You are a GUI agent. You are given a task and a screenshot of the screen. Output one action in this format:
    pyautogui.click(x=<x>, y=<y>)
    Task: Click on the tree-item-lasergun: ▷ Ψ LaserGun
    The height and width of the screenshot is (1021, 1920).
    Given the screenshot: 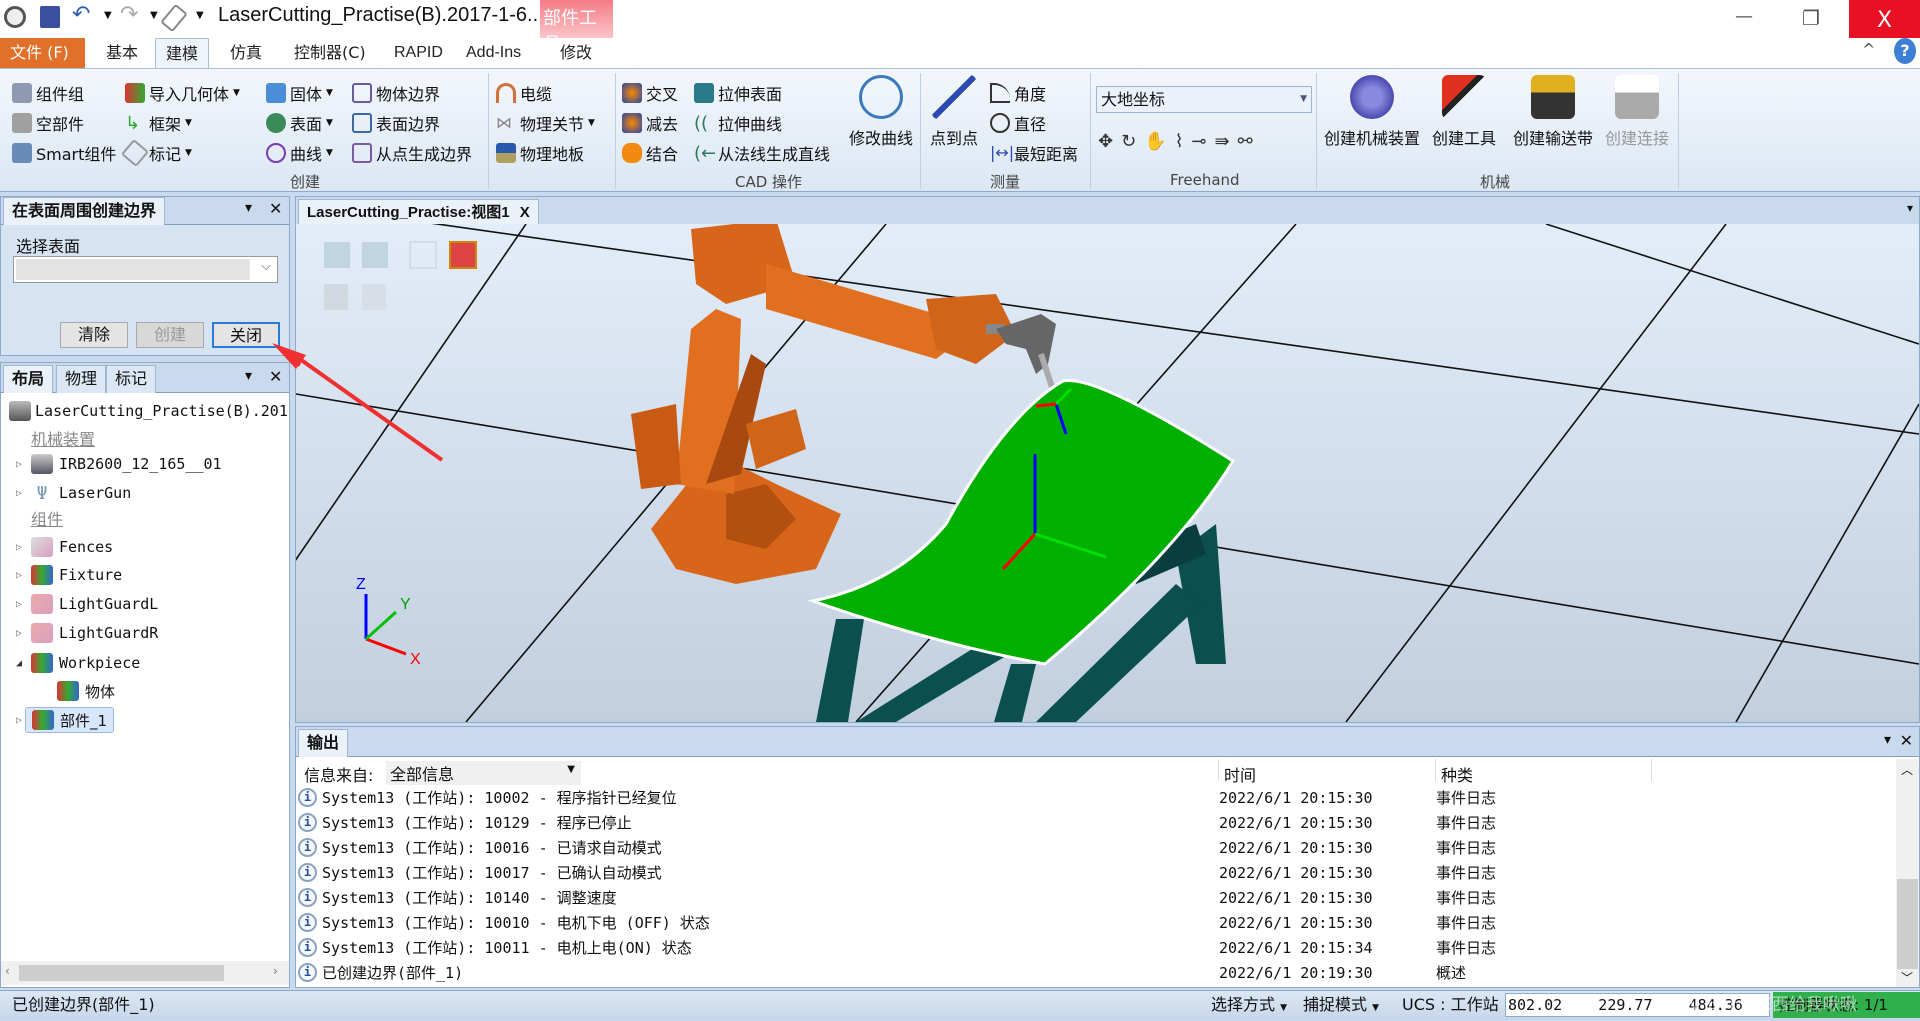 What is the action you would take?
    pyautogui.click(x=72, y=493)
    